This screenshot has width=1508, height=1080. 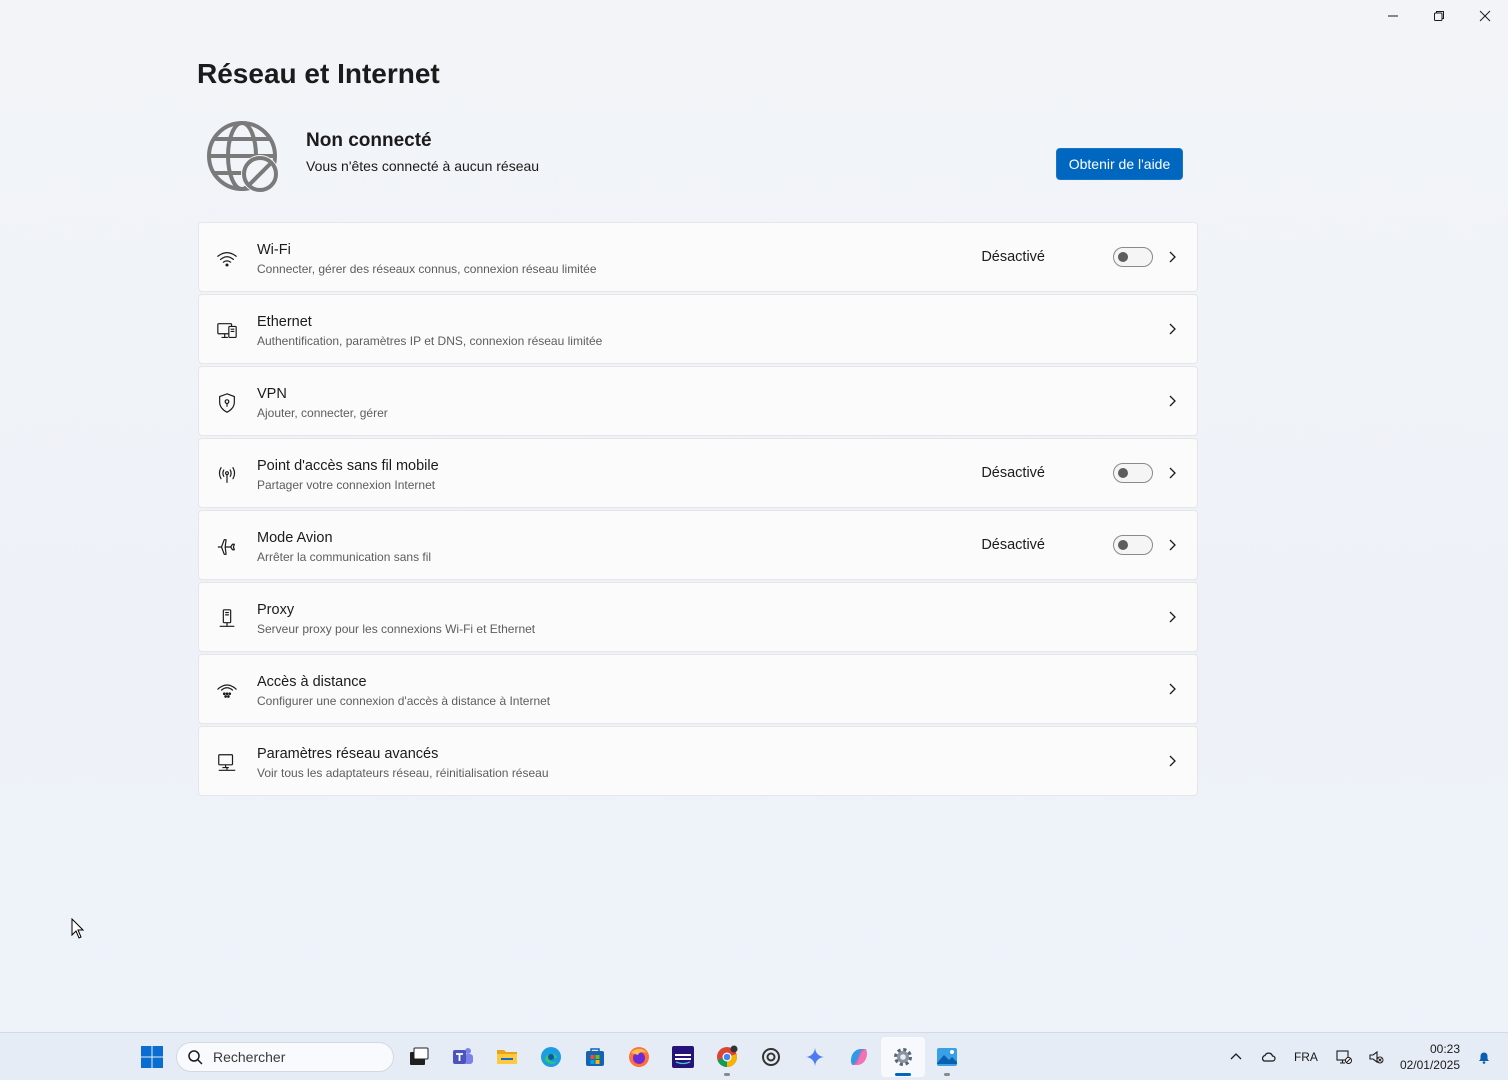 I want to click on task-view-icon, so click(x=419, y=1056).